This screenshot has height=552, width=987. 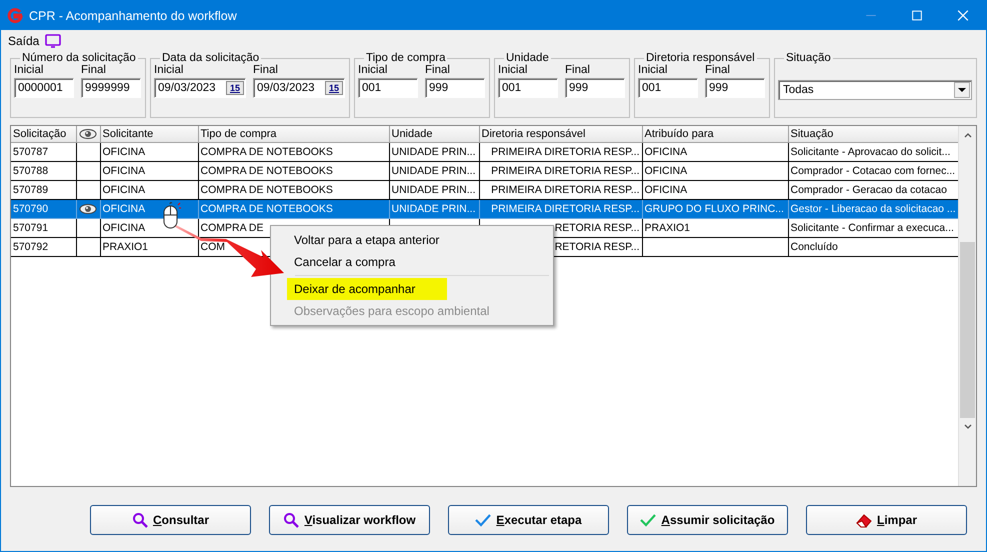 What do you see at coordinates (814, 247) in the screenshot?
I see `table-cell: Concluído` at bounding box center [814, 247].